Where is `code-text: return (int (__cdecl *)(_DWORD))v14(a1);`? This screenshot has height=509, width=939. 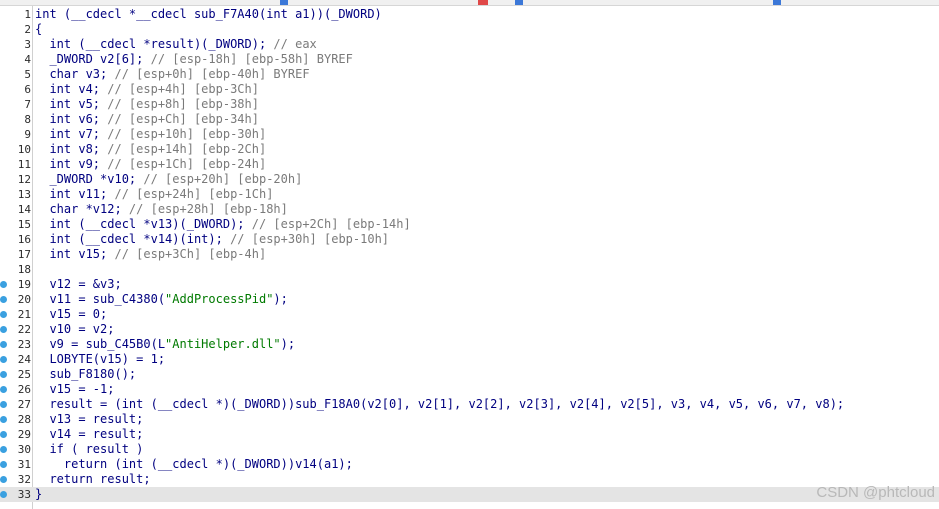
code-text: return (int (__cdecl *)(_DWORD))v14(a1); is located at coordinates (194, 464).